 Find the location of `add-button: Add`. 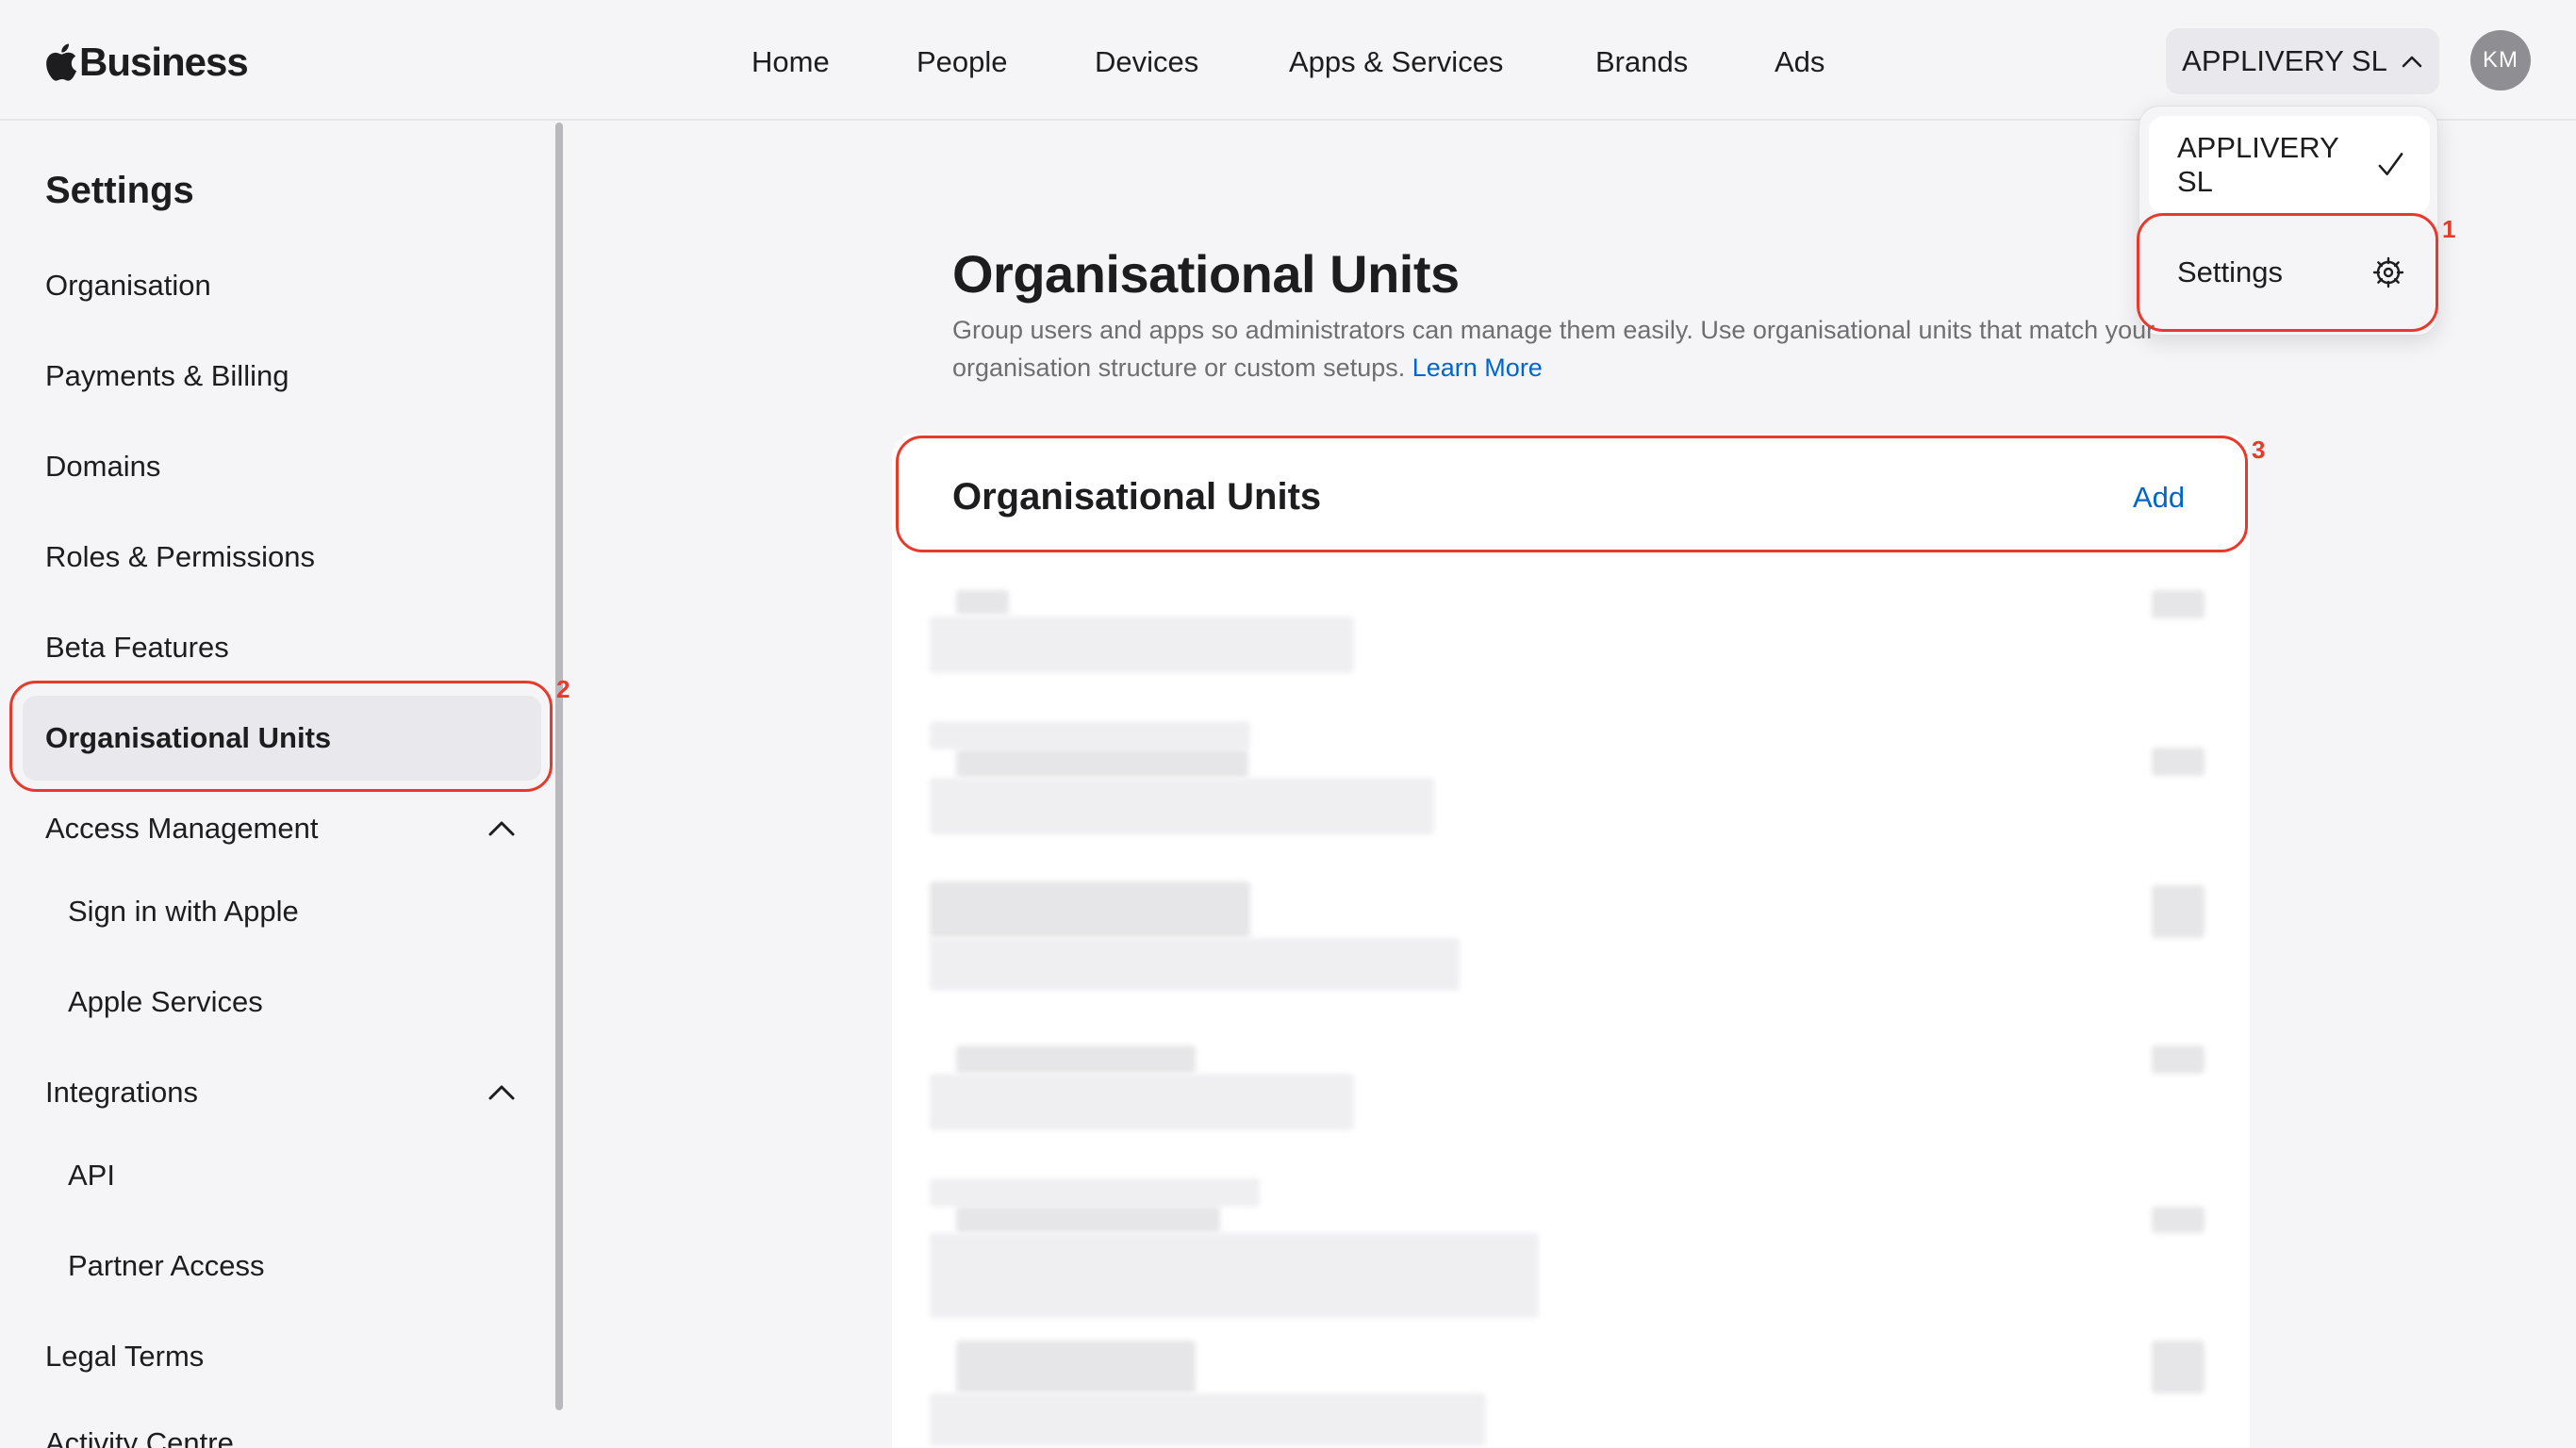

add-button: Add is located at coordinates (2159, 498).